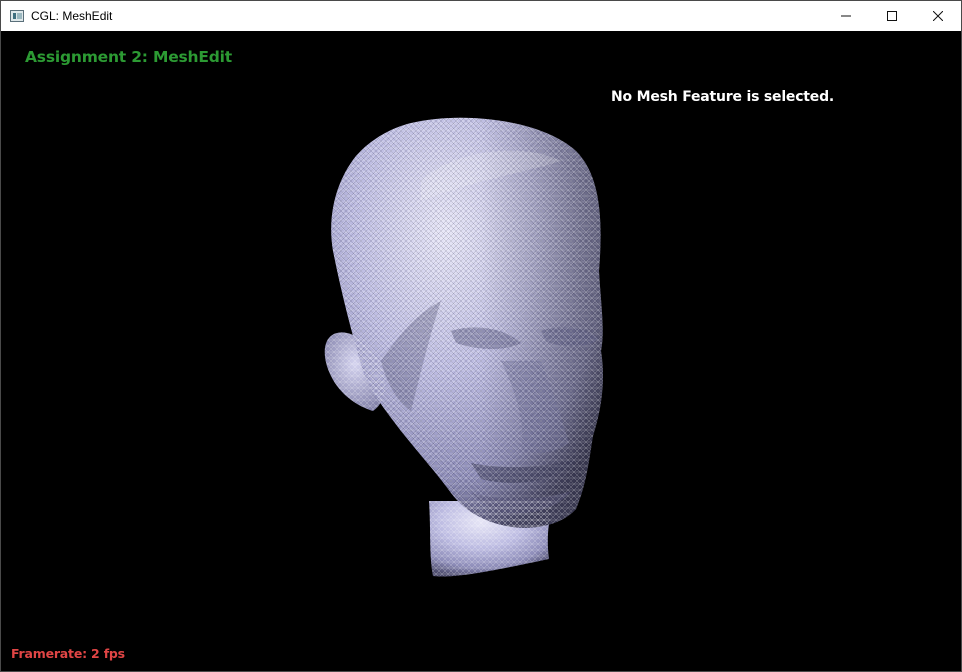  I want to click on close-icon, so click(938, 16).